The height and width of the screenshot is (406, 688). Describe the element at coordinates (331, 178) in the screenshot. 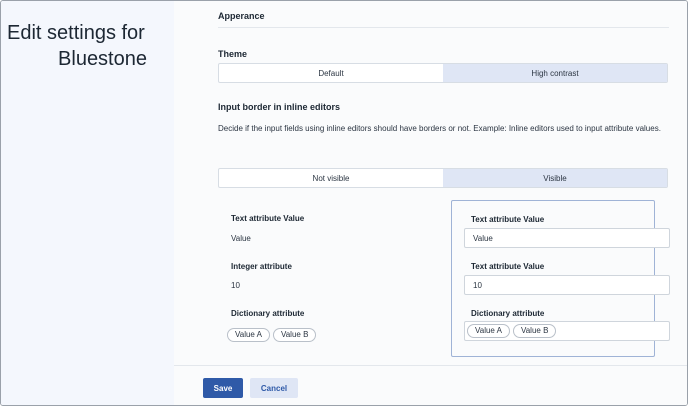

I see `input-border-option-not-visible: Not visible` at that location.